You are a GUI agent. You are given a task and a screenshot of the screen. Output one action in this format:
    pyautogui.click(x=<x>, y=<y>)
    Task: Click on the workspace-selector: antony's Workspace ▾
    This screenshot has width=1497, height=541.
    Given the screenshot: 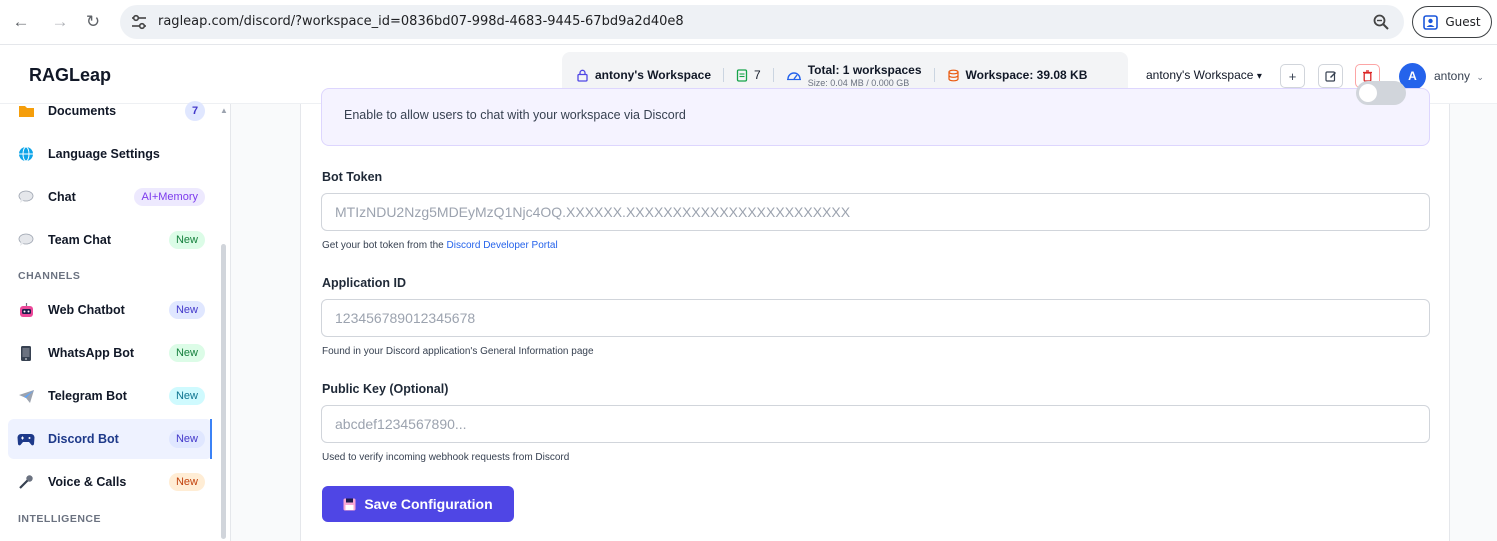 What is the action you would take?
    pyautogui.click(x=1204, y=75)
    